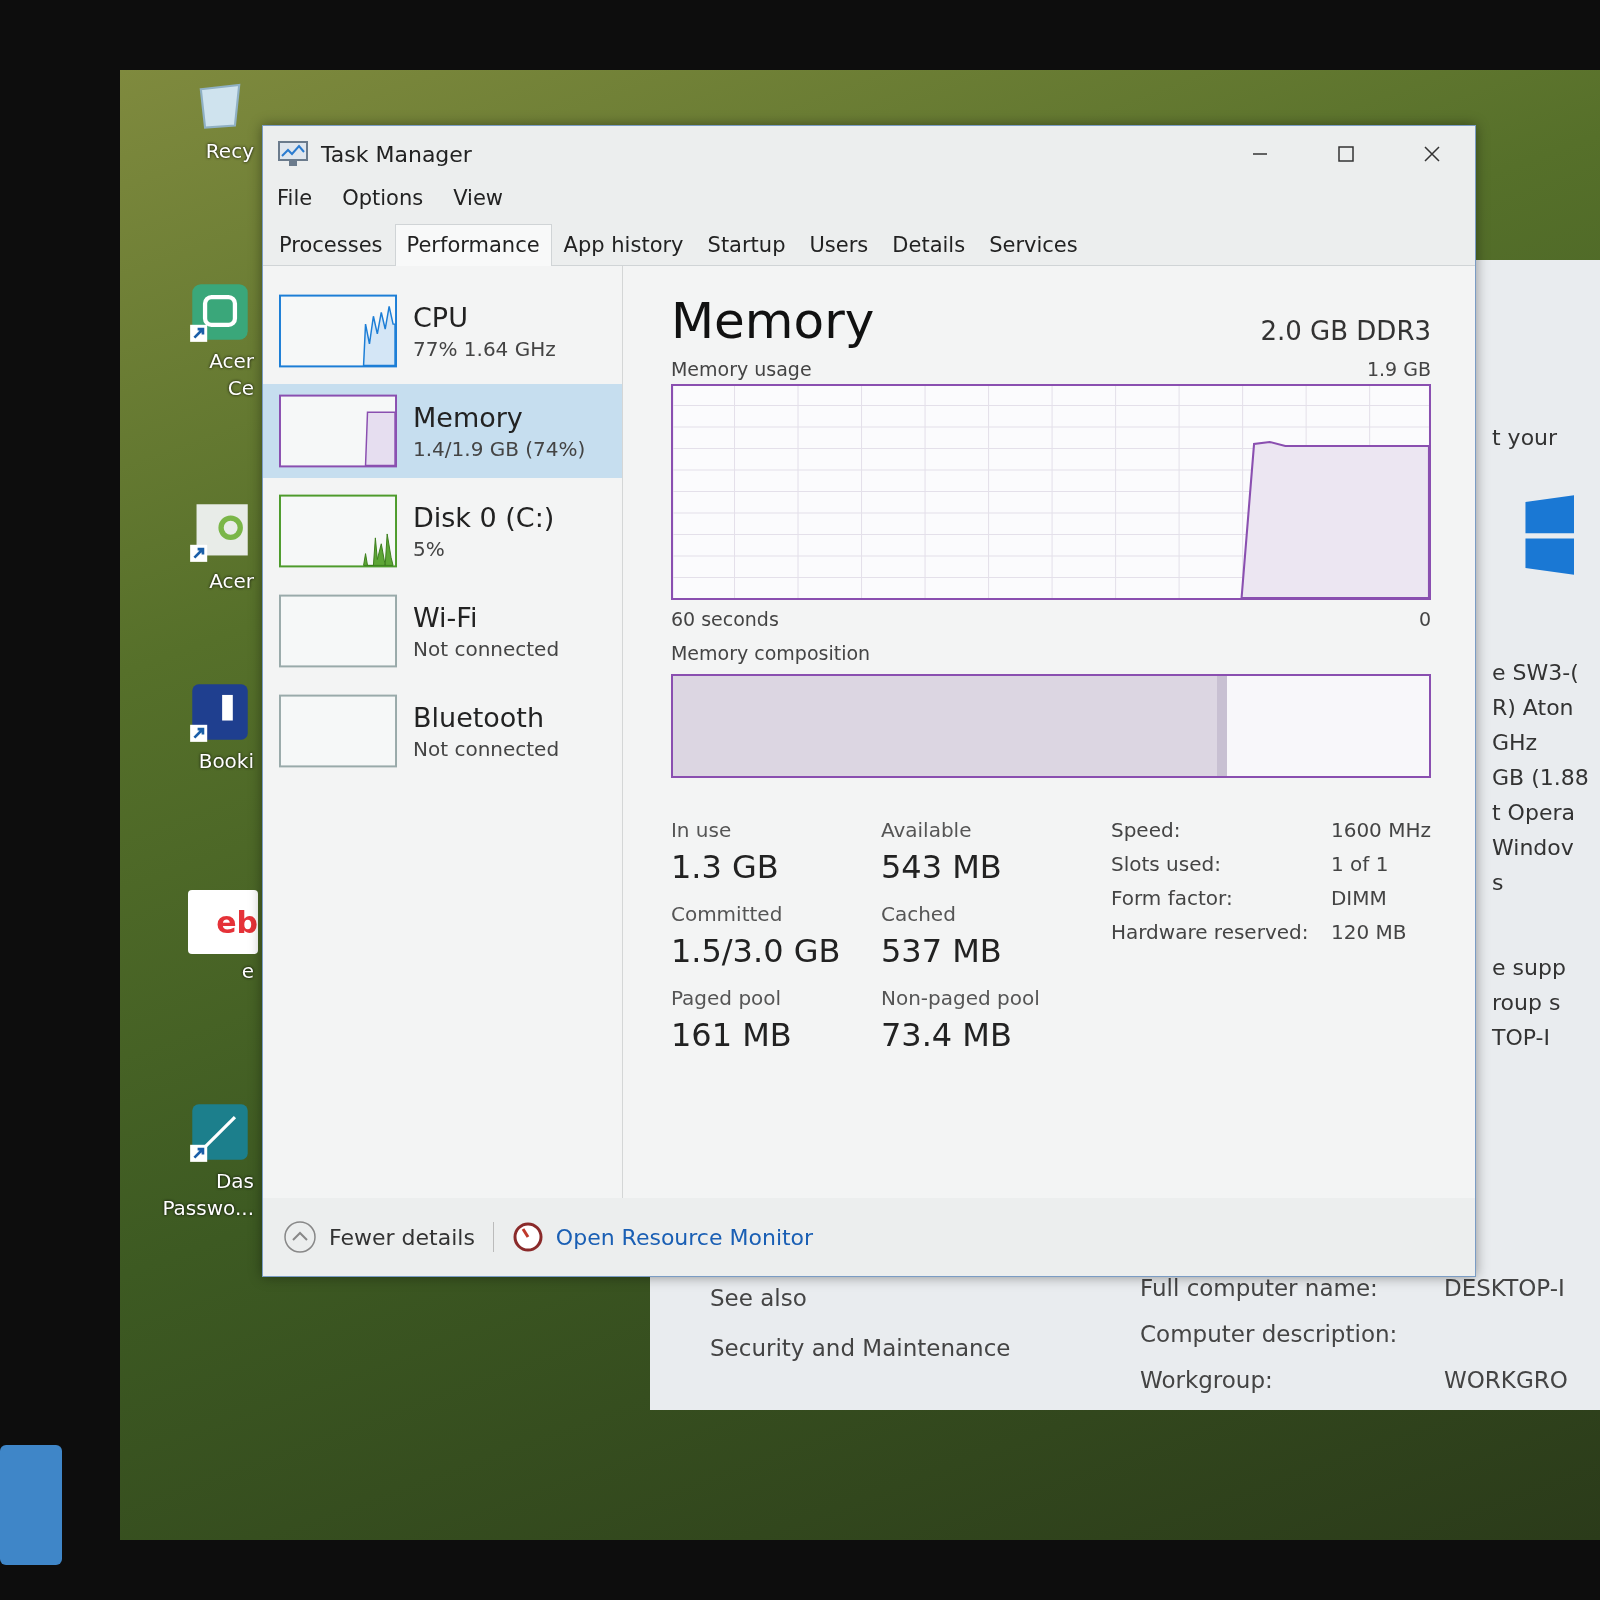 The height and width of the screenshot is (1600, 1600). What do you see at coordinates (235, 1181) in the screenshot?
I see `icon-label: Das` at bounding box center [235, 1181].